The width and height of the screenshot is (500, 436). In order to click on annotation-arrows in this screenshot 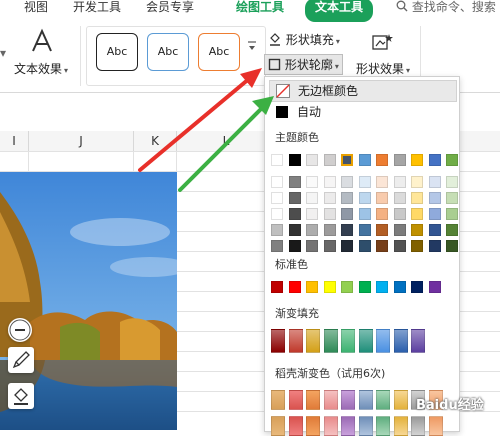, I will do `click(206, 130)`.